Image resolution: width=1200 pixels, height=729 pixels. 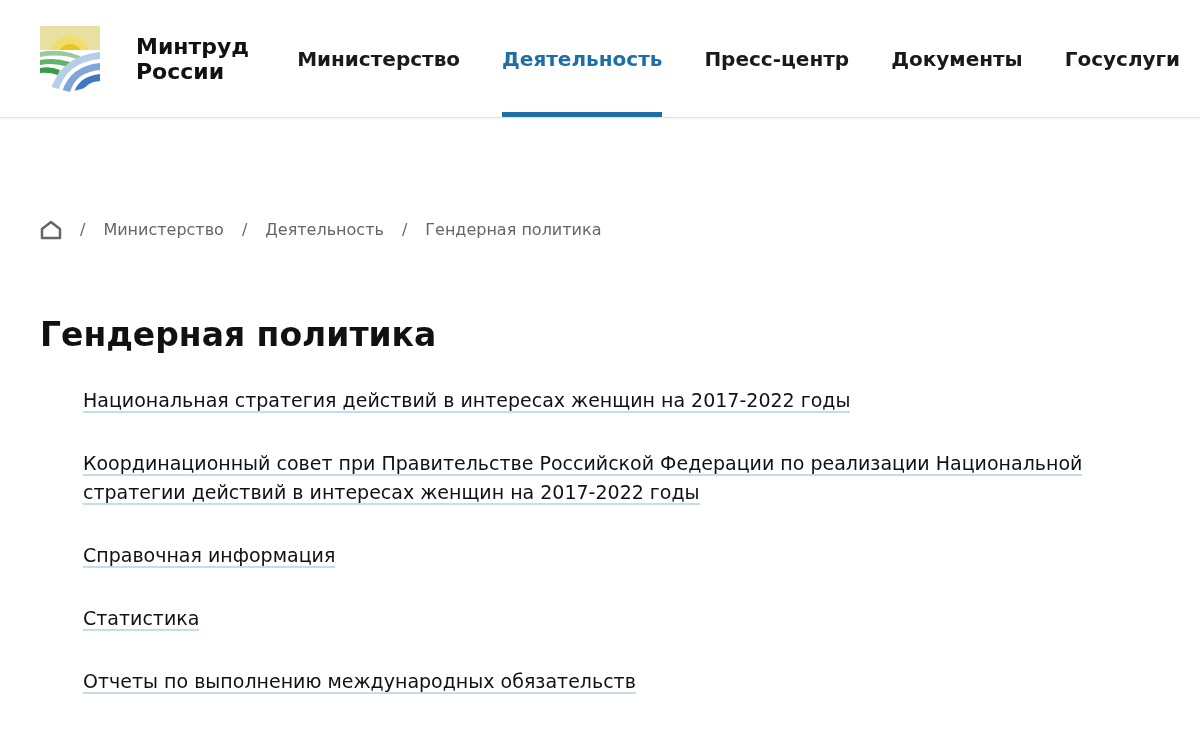 What do you see at coordinates (611, 477) in the screenshot?
I see `section-link: Координационный совет при Правительстве Российской Федерации по реализации Национальной стратегии действий в интересах женщин на 2017-2022 годы` at bounding box center [611, 477].